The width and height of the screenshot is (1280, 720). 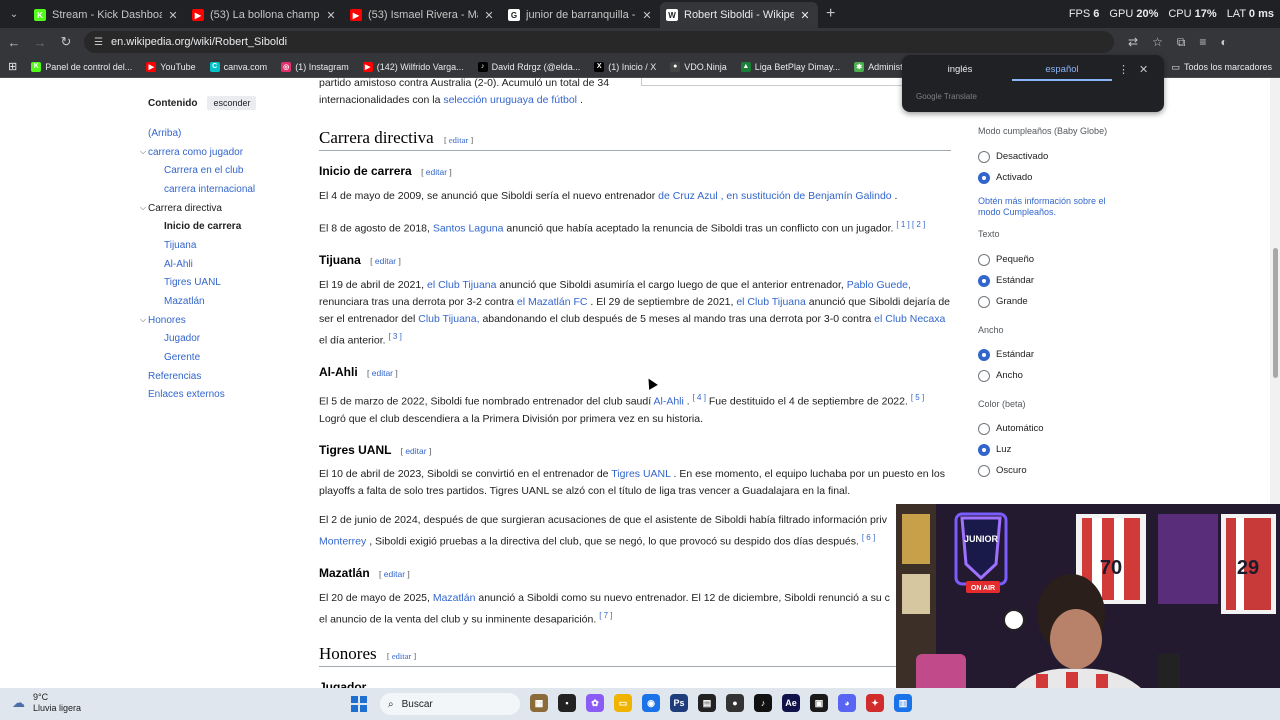 What do you see at coordinates (232, 103) in the screenshot?
I see `toc-hide-button: esconder` at bounding box center [232, 103].